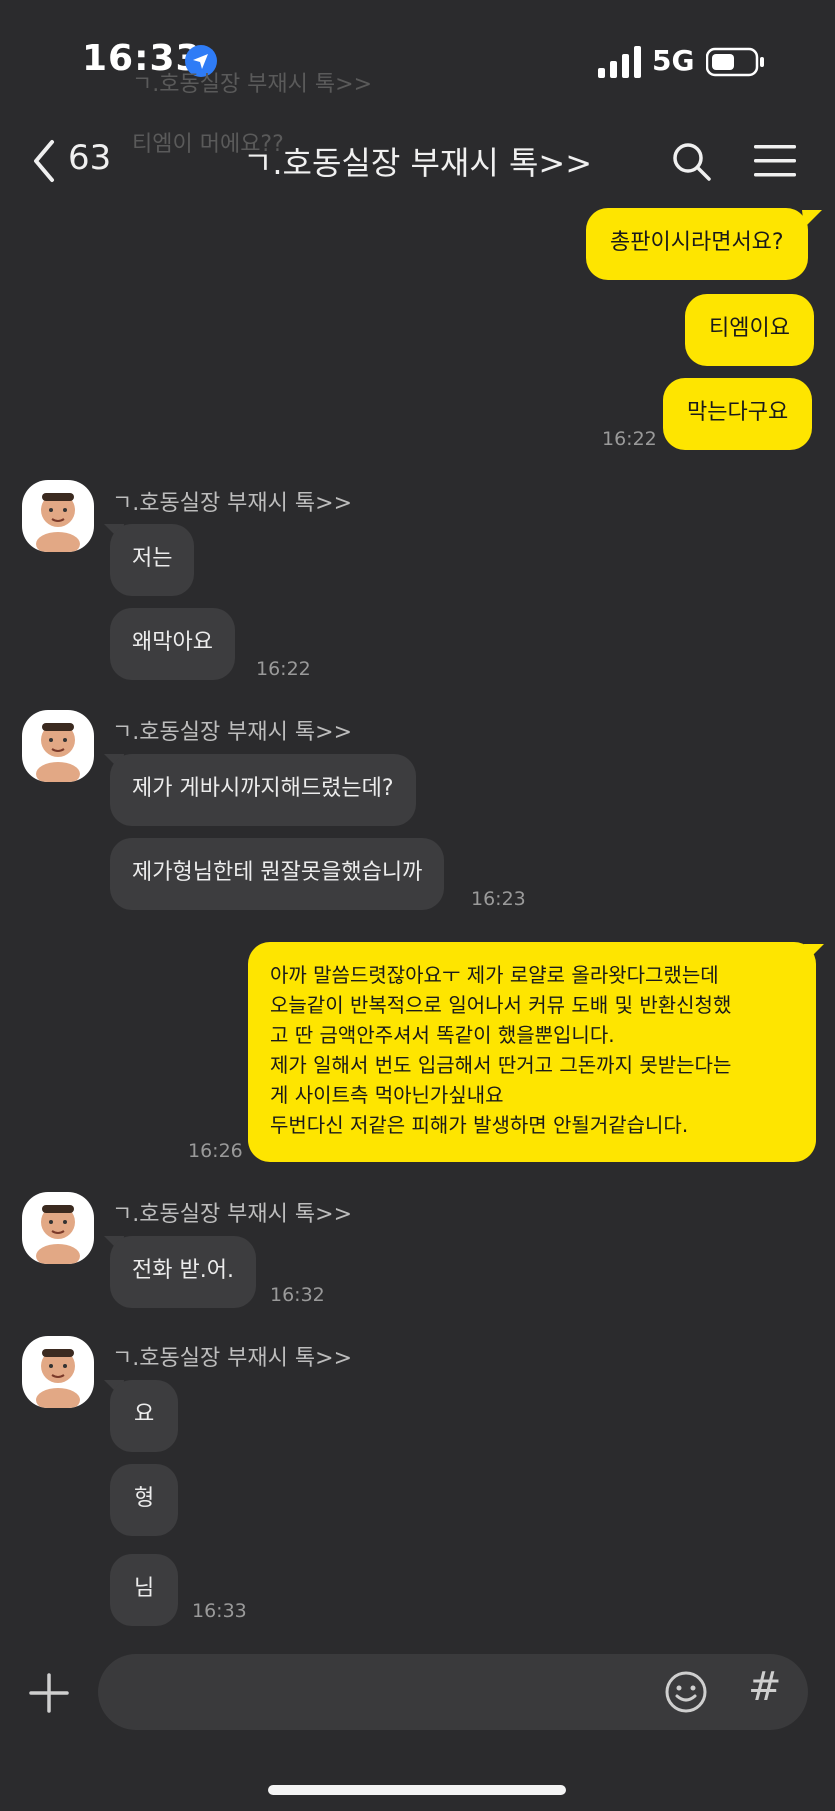  I want to click on message-line: 고 딴 금액안주셔서 똑같이 했을뿐입니다., so click(442, 1035).